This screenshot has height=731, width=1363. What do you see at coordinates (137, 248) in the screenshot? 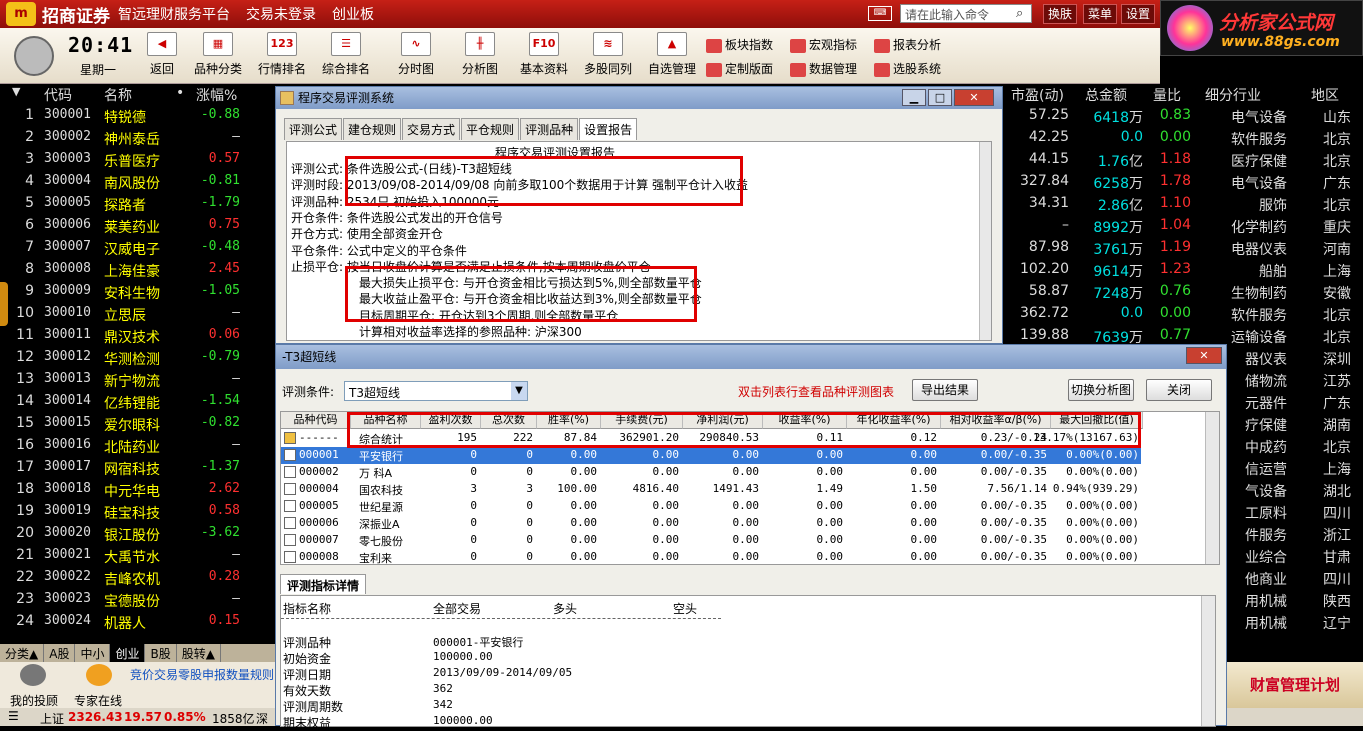
I see `table-row: 7 300007 汉威电子 -0.48` at bounding box center [137, 248].